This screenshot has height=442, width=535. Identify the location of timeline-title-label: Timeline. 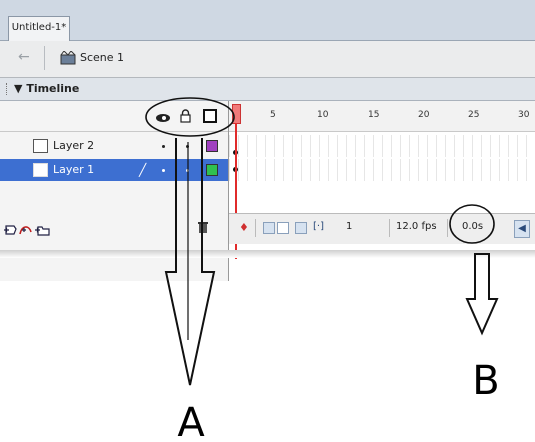
(53, 88).